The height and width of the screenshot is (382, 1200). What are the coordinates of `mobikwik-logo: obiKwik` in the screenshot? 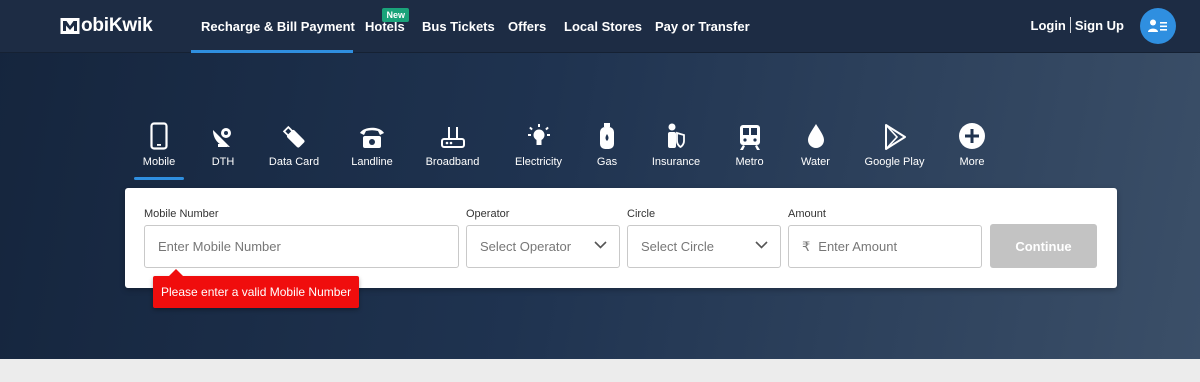 It's located at (106, 26).